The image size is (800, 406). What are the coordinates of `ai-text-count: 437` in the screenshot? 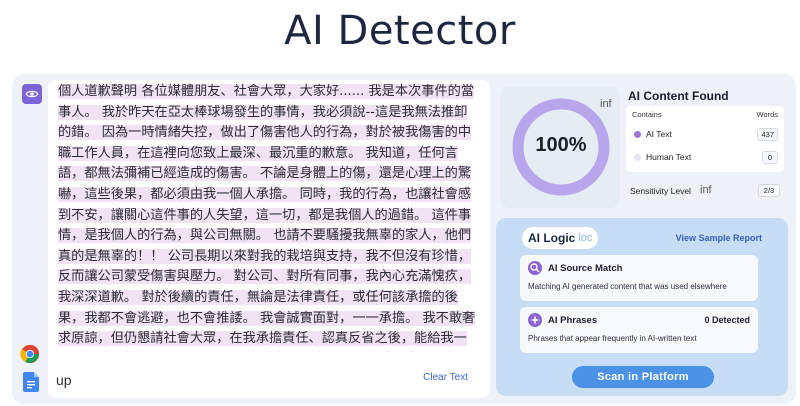 It's located at (767, 134).